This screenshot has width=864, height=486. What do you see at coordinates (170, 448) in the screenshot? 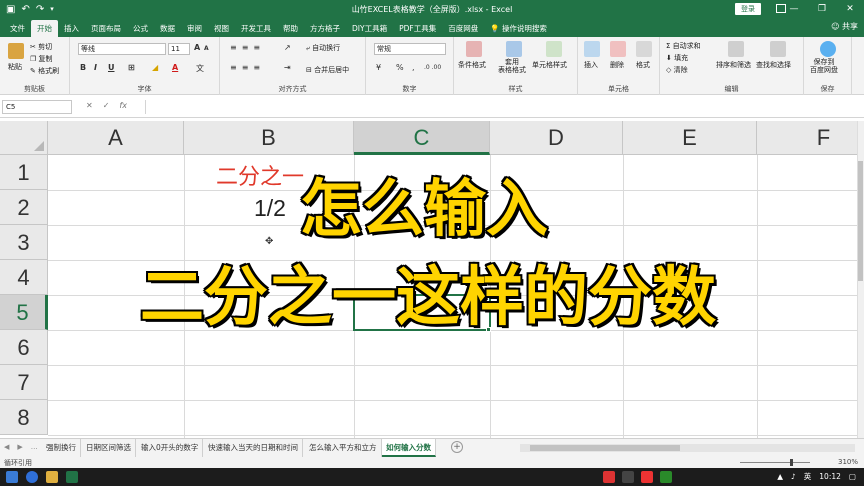
I see `sheet-tab: 输入0开头的数字` at bounding box center [170, 448].